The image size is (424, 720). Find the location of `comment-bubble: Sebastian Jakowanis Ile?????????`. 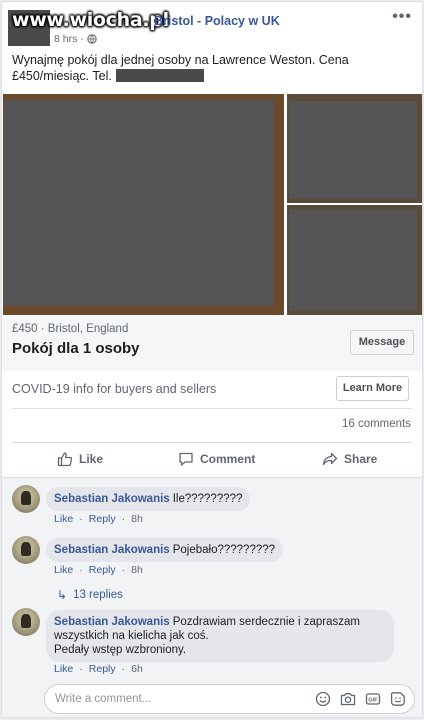

comment-bubble: Sebastian Jakowanis Ile????????? is located at coordinates (148, 499).